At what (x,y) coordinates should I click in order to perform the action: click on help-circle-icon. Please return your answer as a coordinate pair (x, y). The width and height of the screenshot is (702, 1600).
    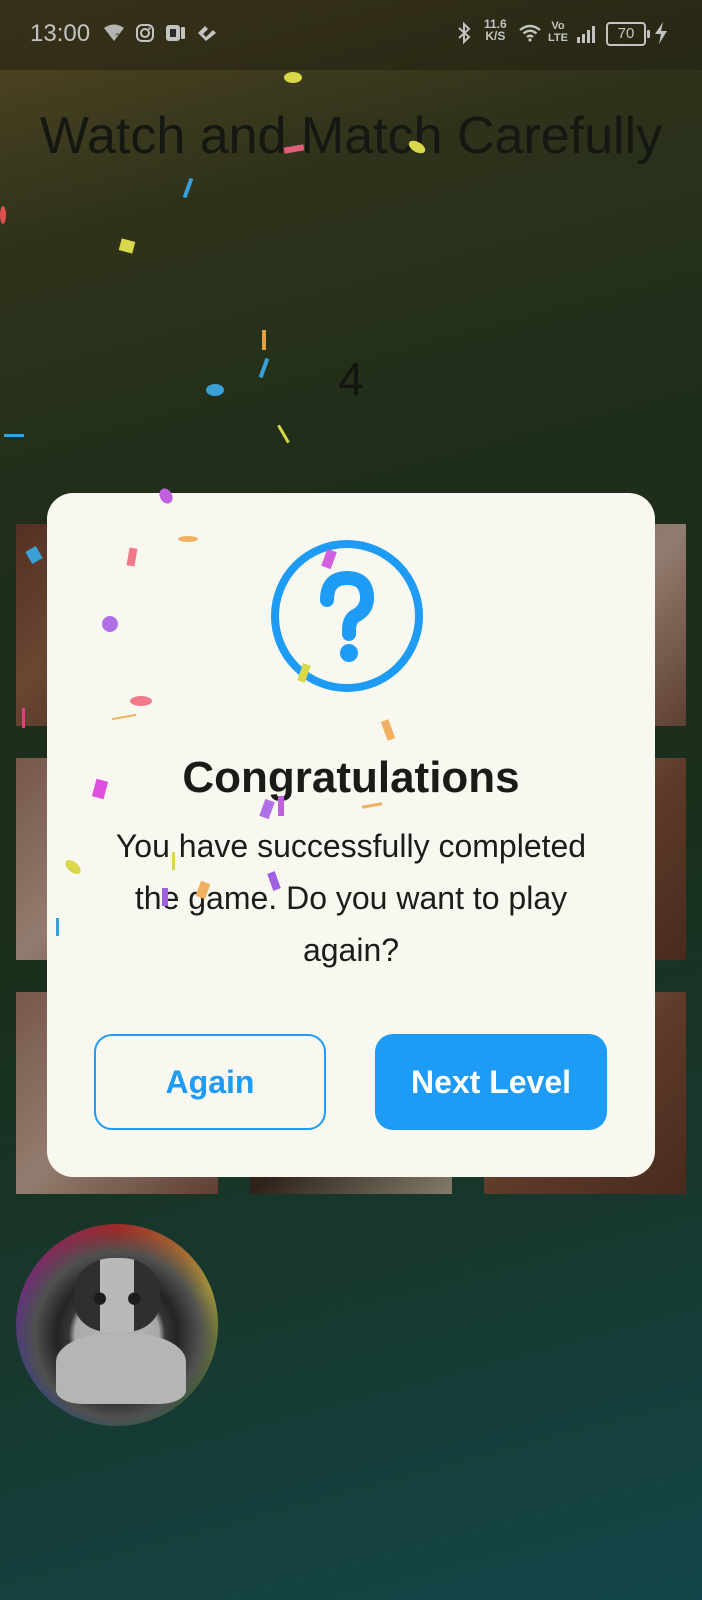
    Looking at the image, I should click on (347, 616).